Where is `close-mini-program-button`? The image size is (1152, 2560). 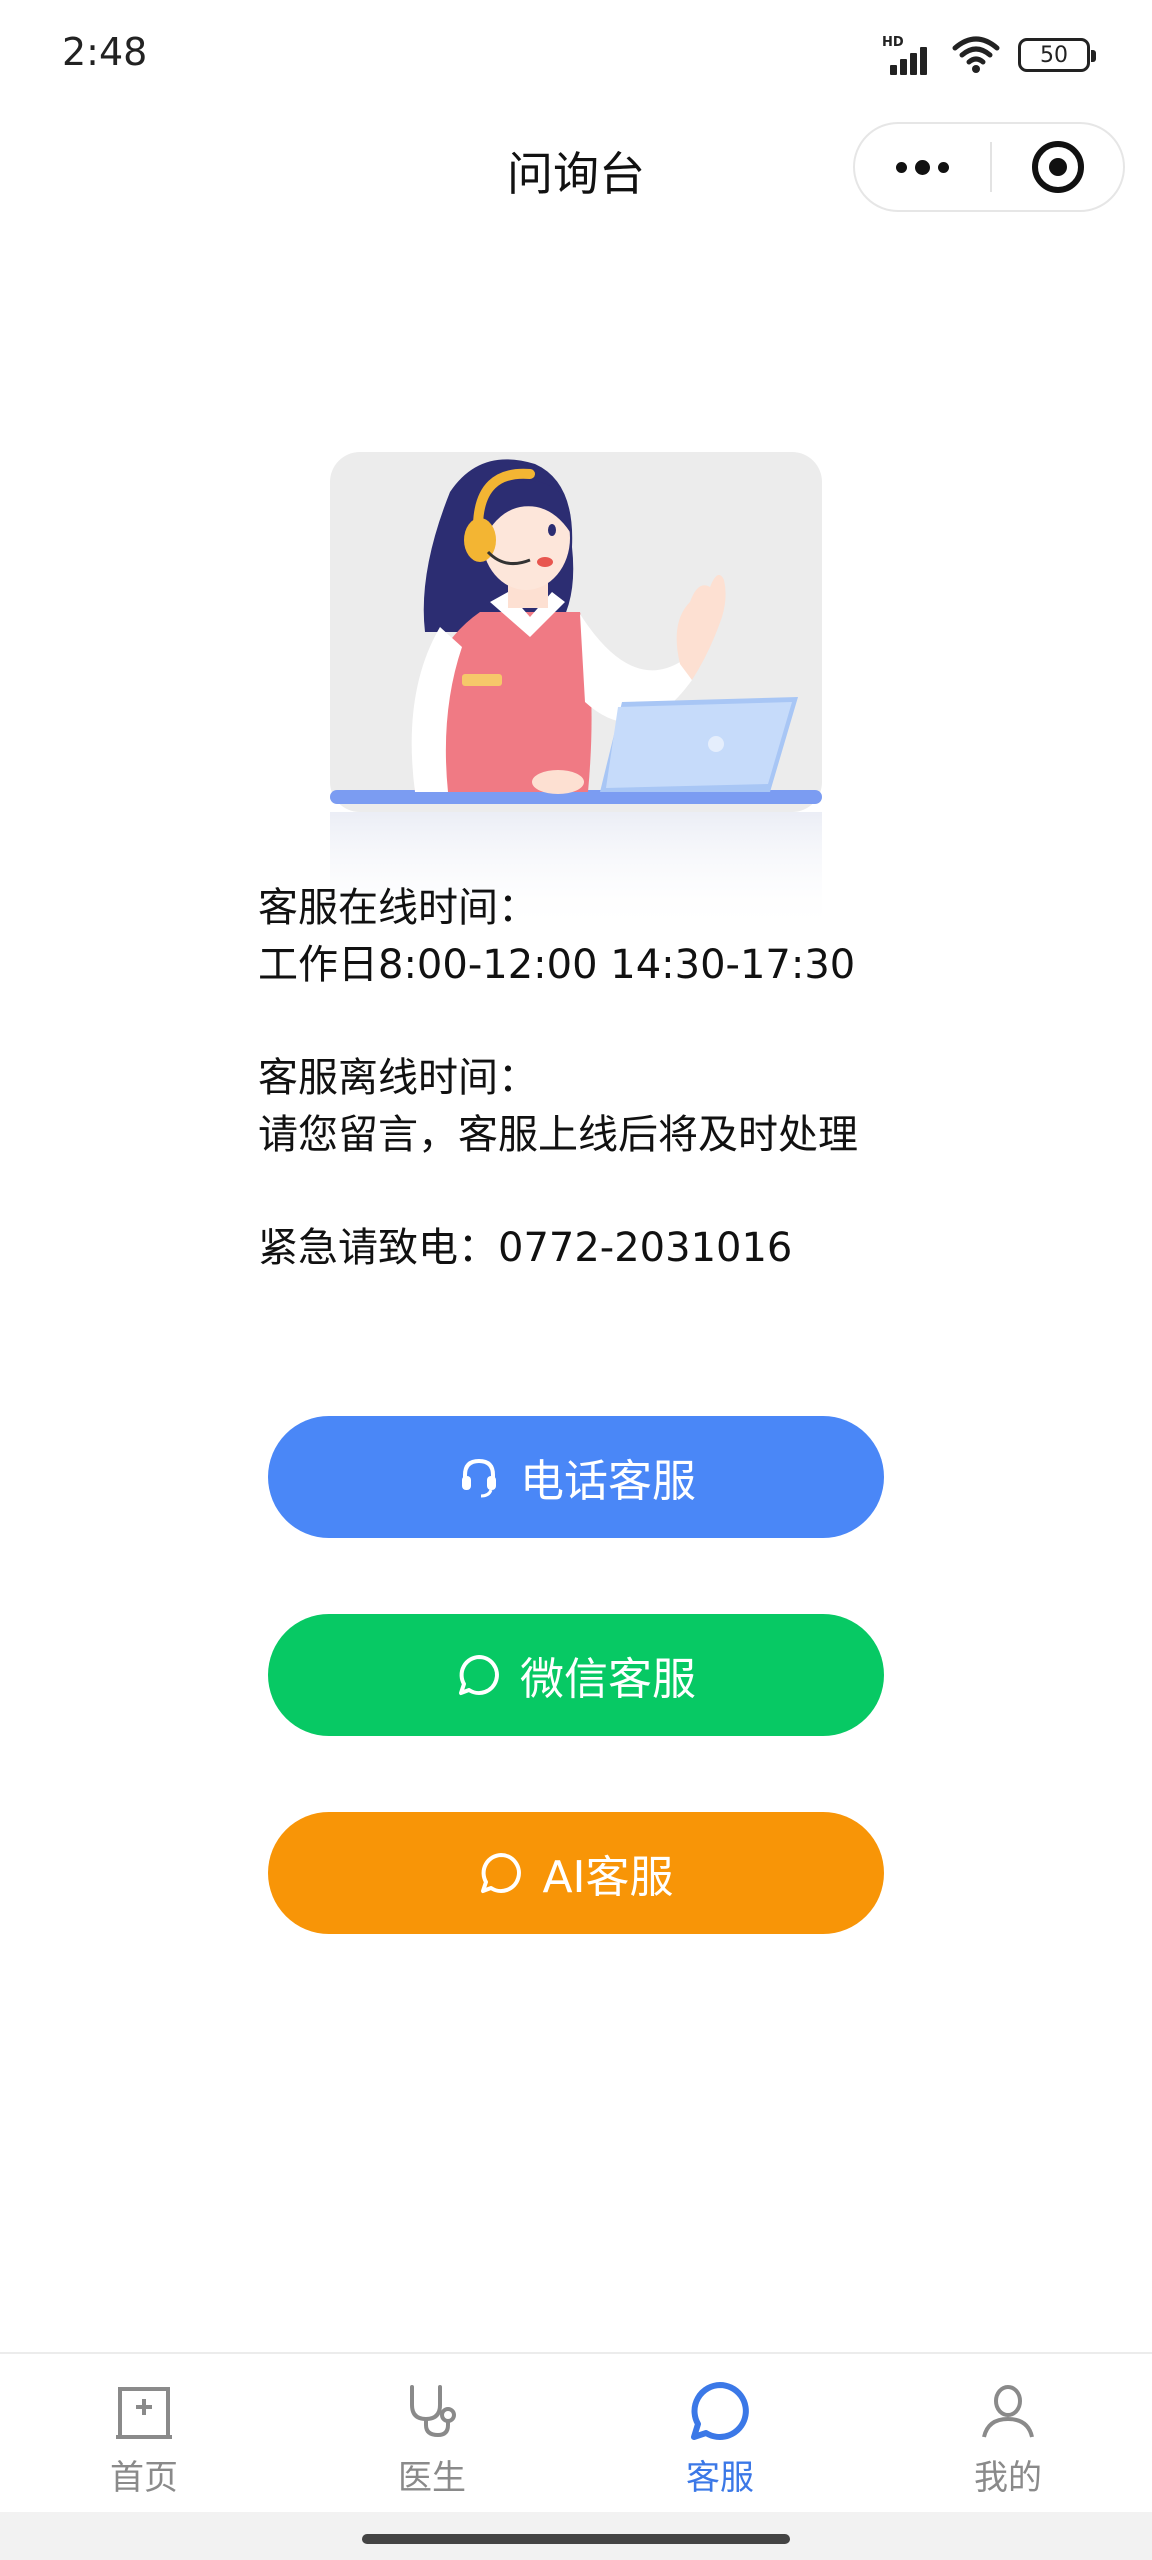
close-mini-program-button is located at coordinates (1057, 167).